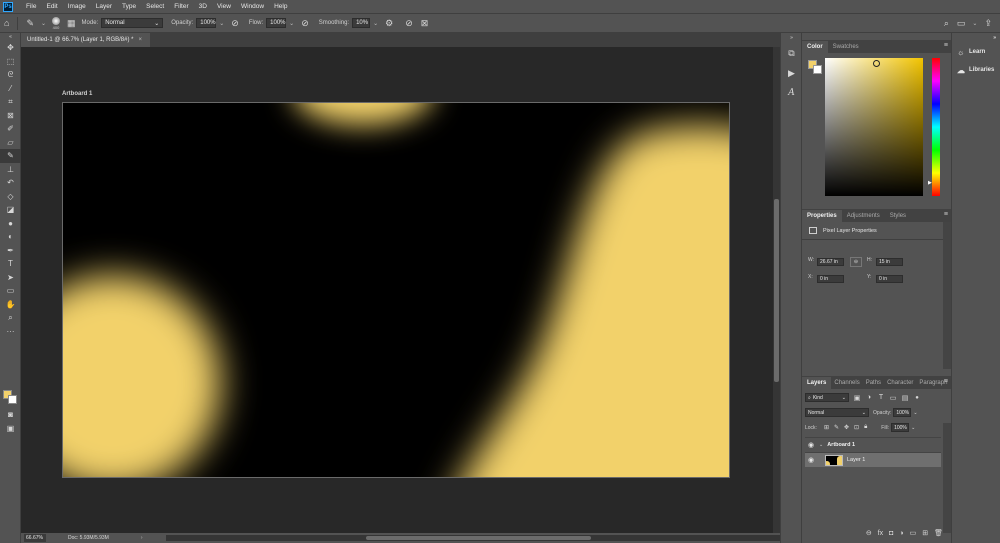 The image size is (1000, 543). What do you see at coordinates (946, 23) in the screenshot?
I see `search-icon: ⌕` at bounding box center [946, 23].